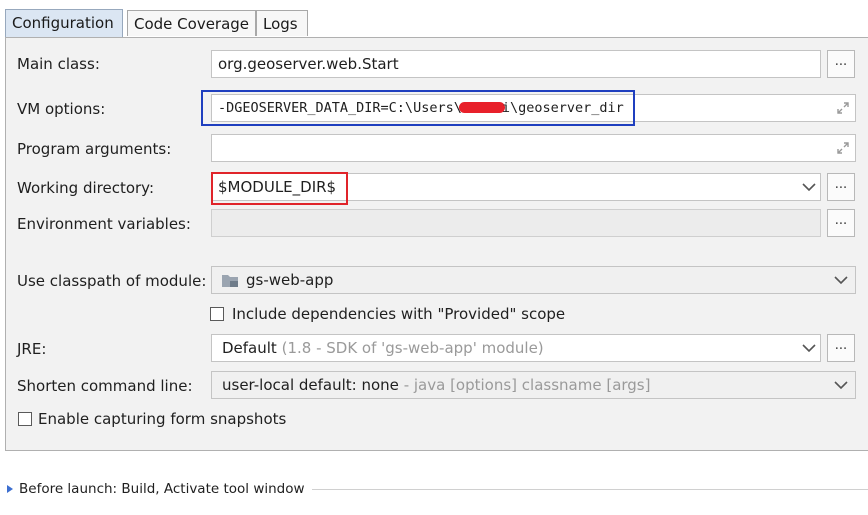  I want to click on tab-logs-label: Logs, so click(280, 24).